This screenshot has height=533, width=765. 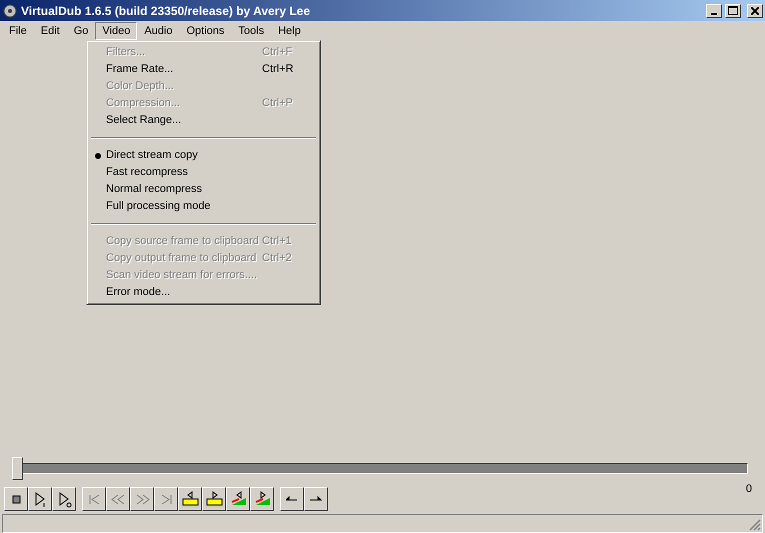 I want to click on step-back-icon, so click(x=292, y=499).